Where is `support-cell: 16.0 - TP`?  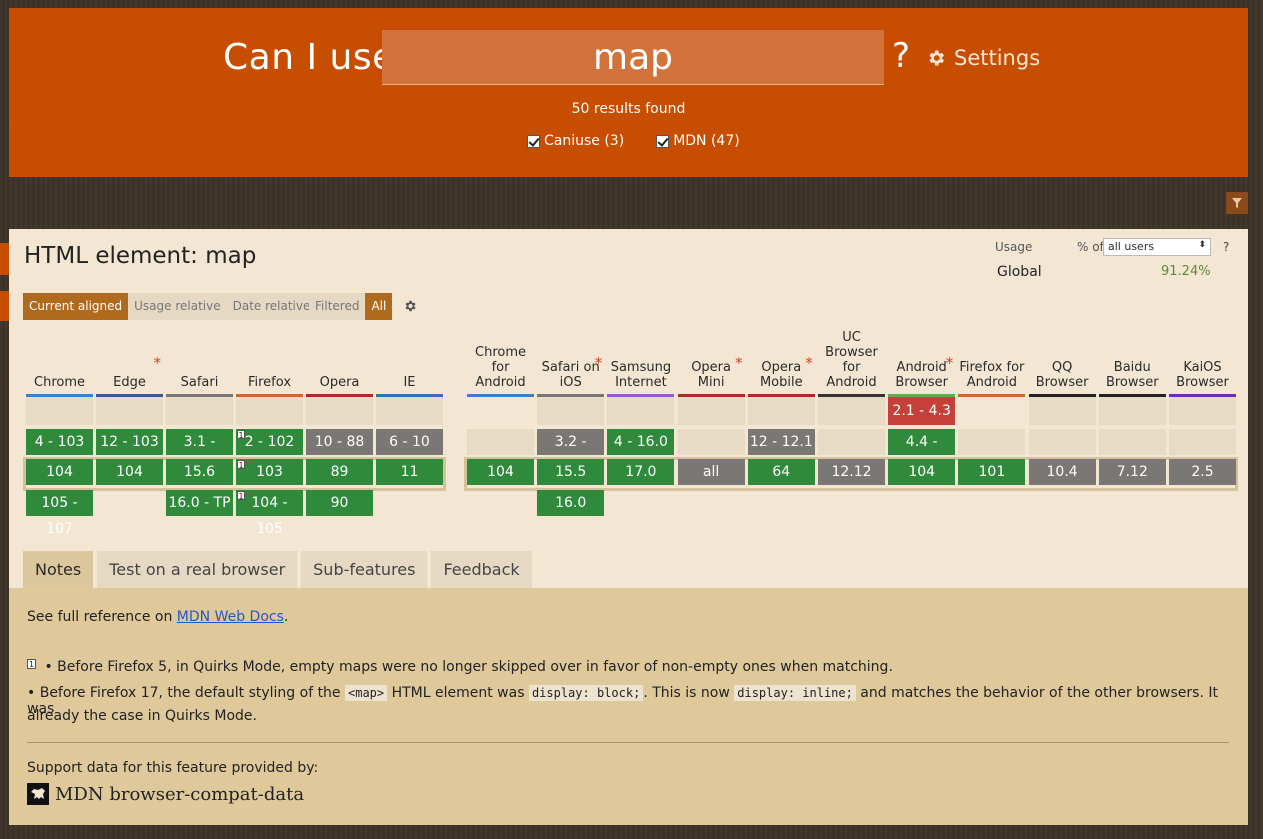
support-cell: 16.0 - TP is located at coordinates (199, 503).